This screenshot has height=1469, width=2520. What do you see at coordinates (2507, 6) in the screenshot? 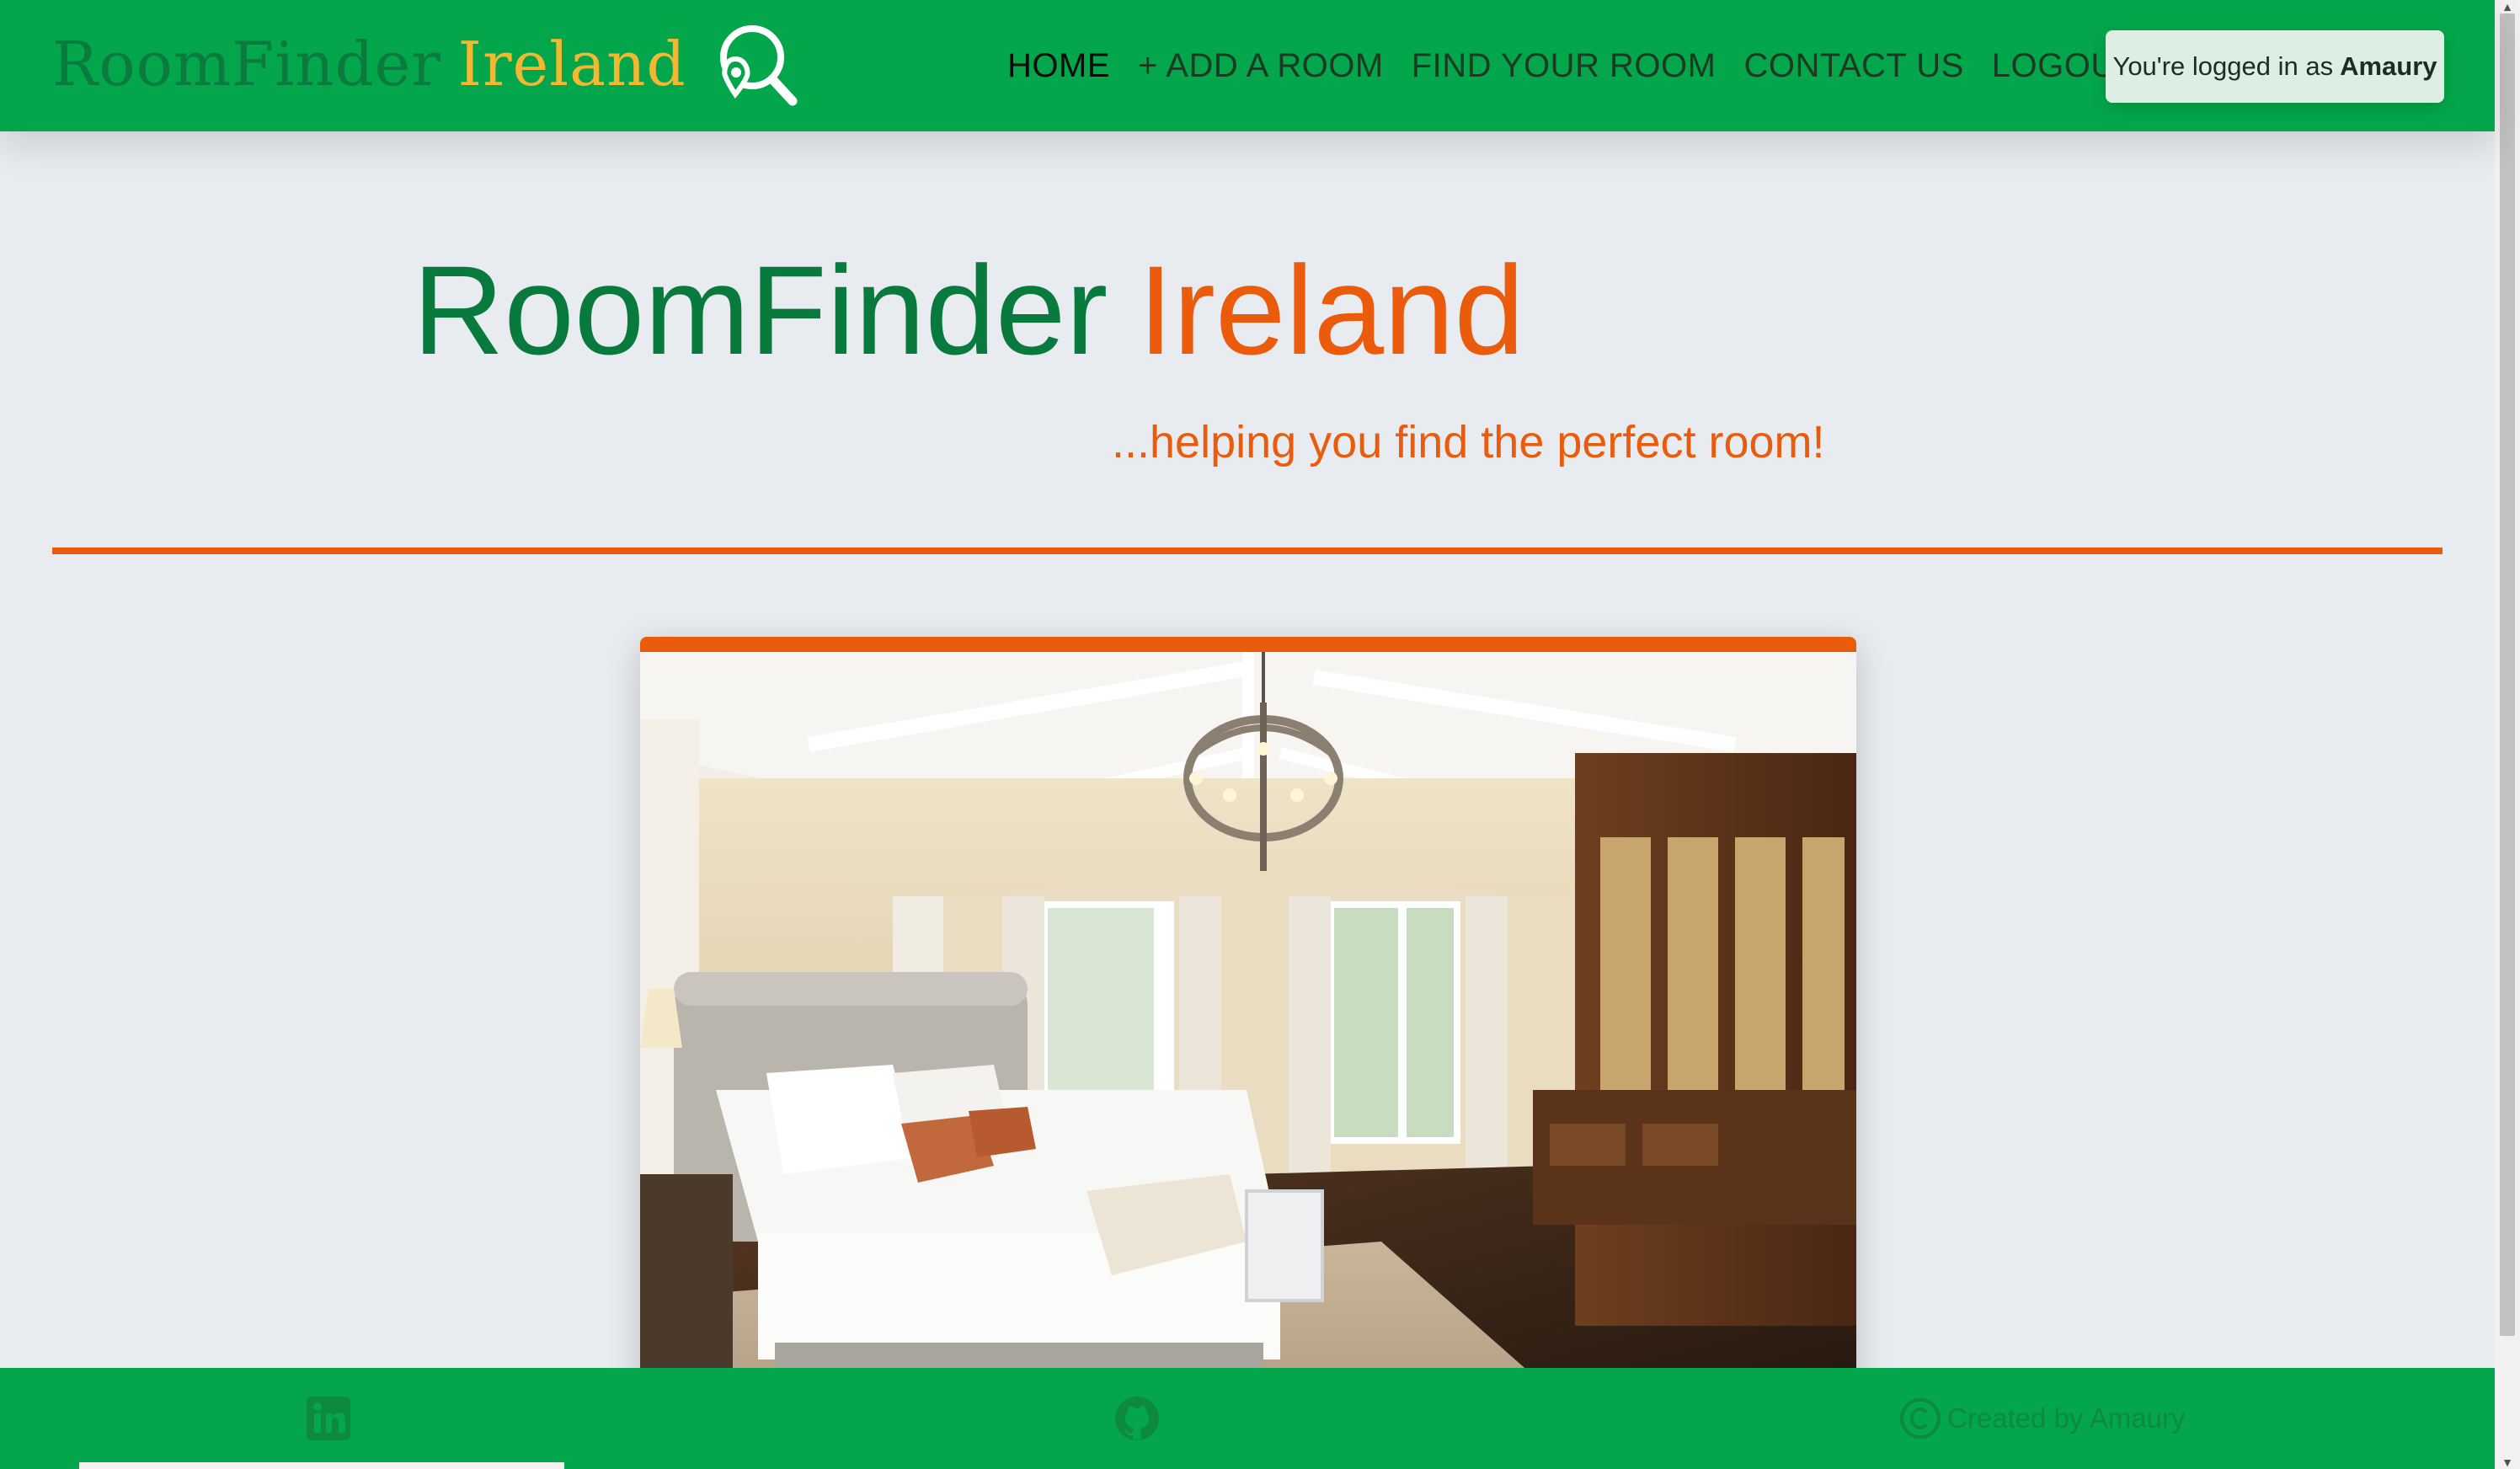
I see `scroll-up-arrow-icon: ▲` at bounding box center [2507, 6].